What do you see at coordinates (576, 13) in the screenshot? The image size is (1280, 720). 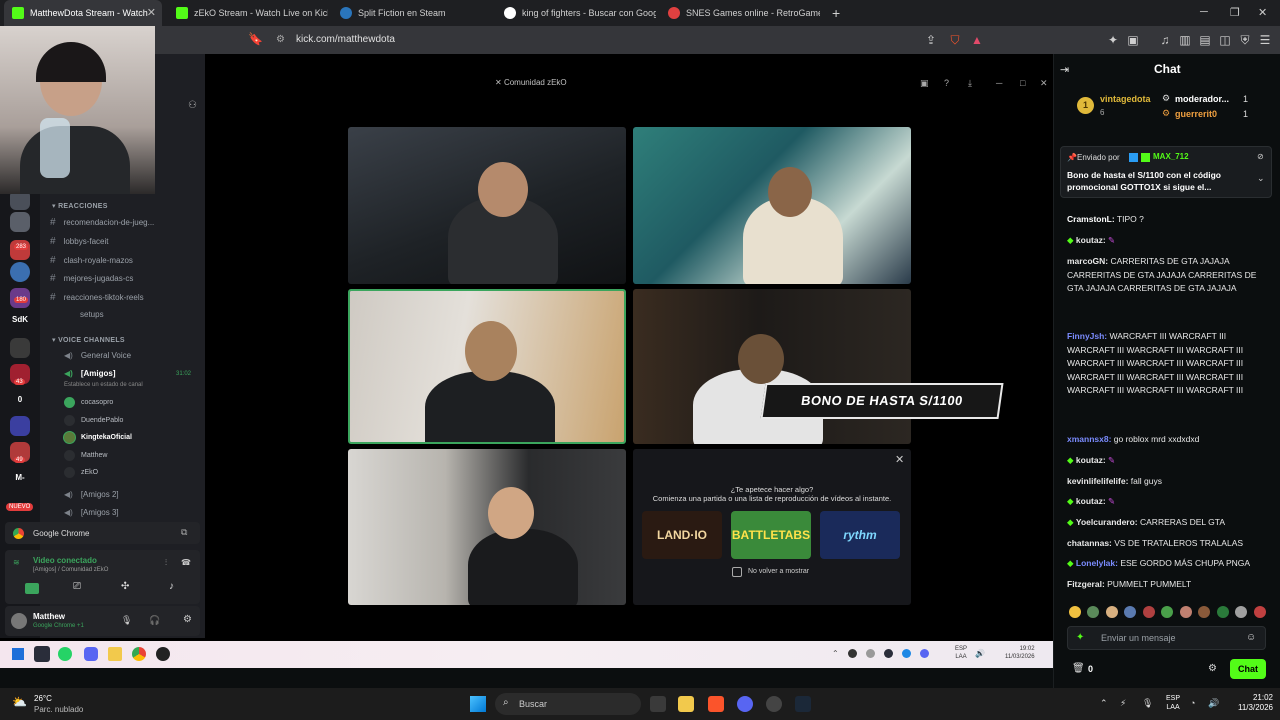 I see `tab-google: king of fighters - Buscar con Google` at bounding box center [576, 13].